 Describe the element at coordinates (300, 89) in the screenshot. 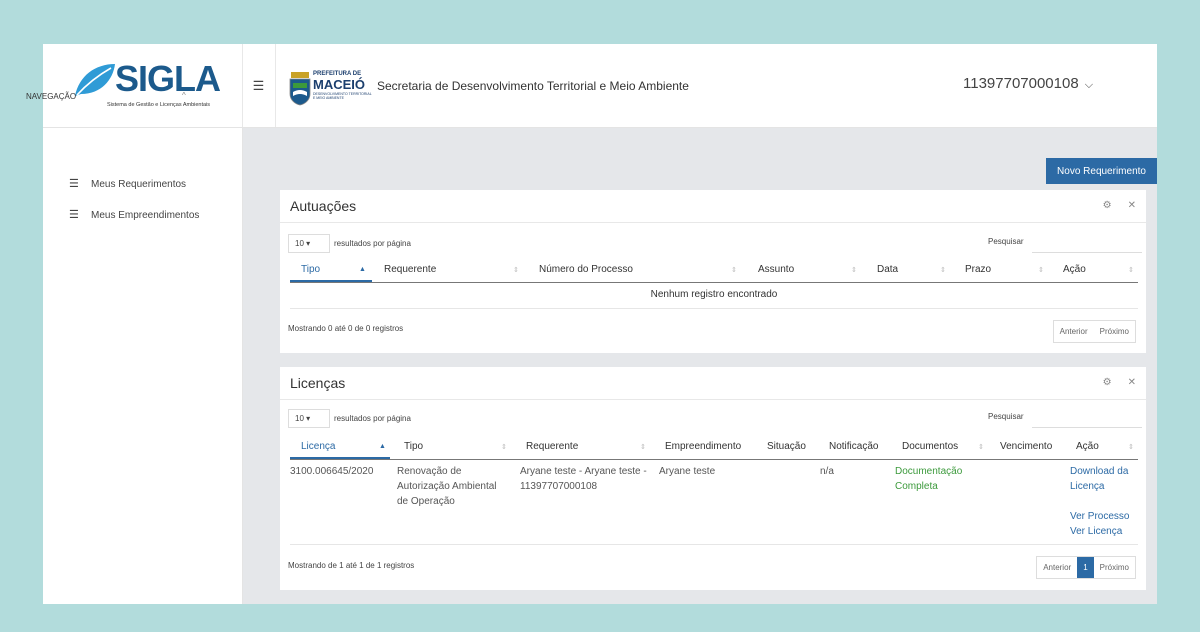

I see `maceio-crest-icon` at that location.